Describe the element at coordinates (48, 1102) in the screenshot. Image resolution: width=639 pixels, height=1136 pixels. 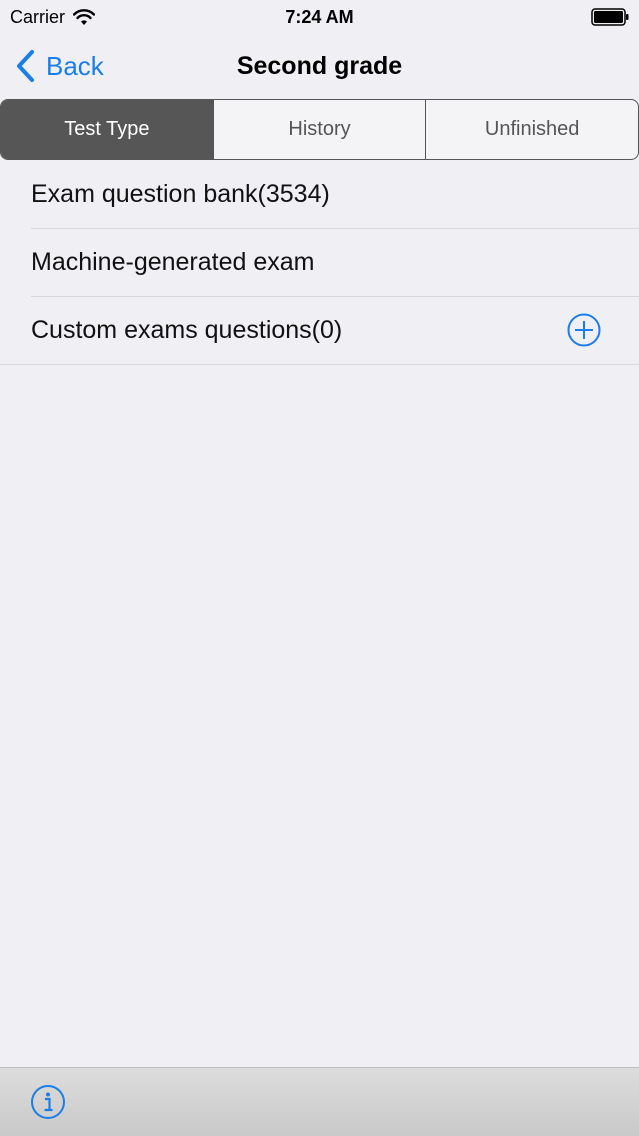
I see `info-icon` at that location.